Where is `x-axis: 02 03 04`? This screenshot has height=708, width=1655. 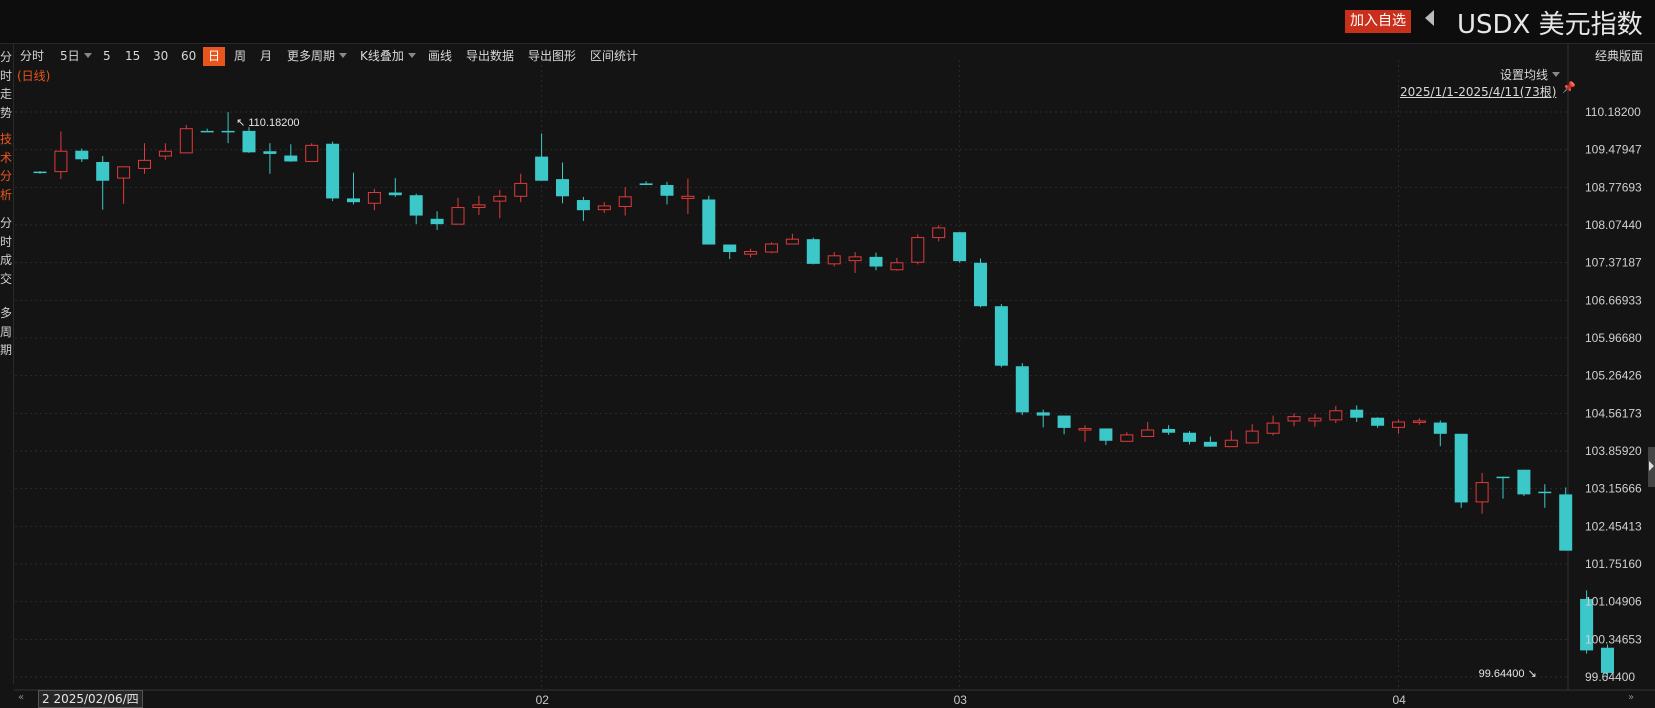 x-axis: 02 03 04 is located at coordinates (971, 699).